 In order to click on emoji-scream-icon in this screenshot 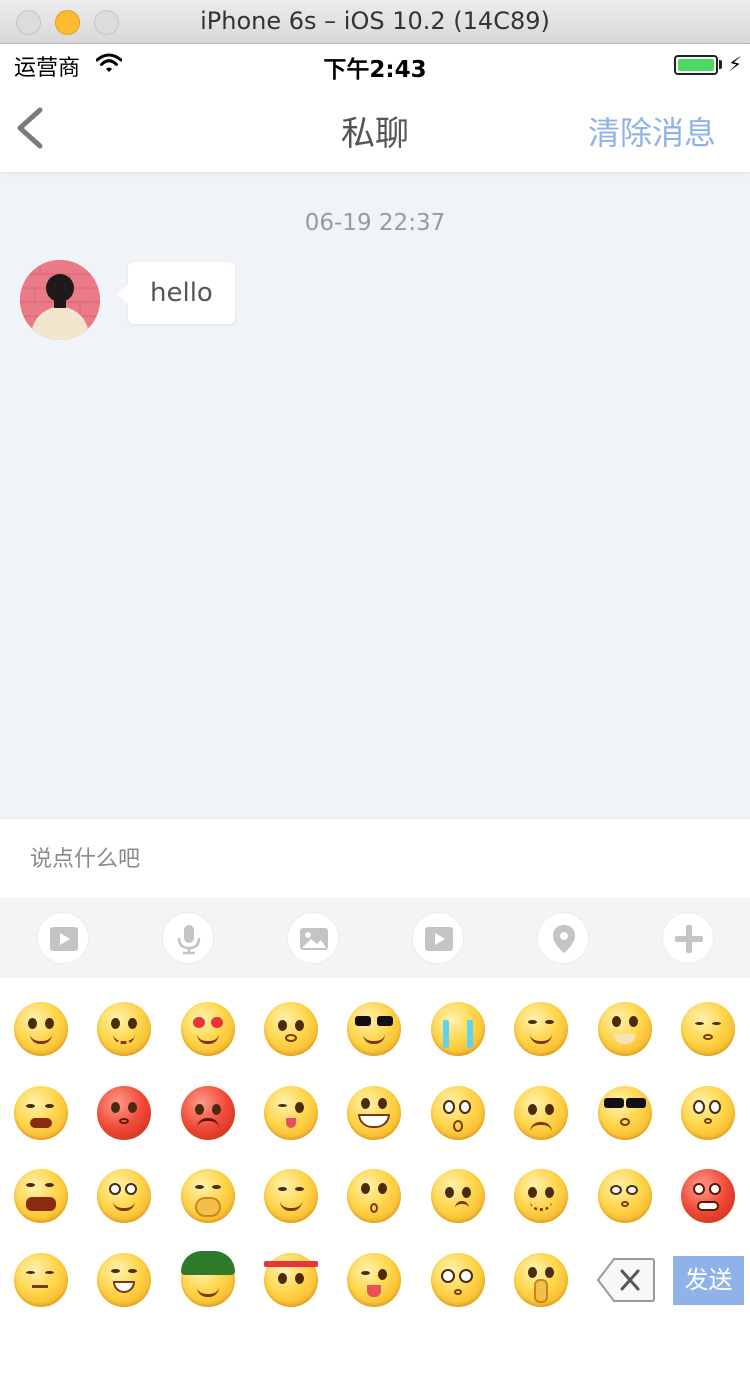, I will do `click(41, 1196)`.